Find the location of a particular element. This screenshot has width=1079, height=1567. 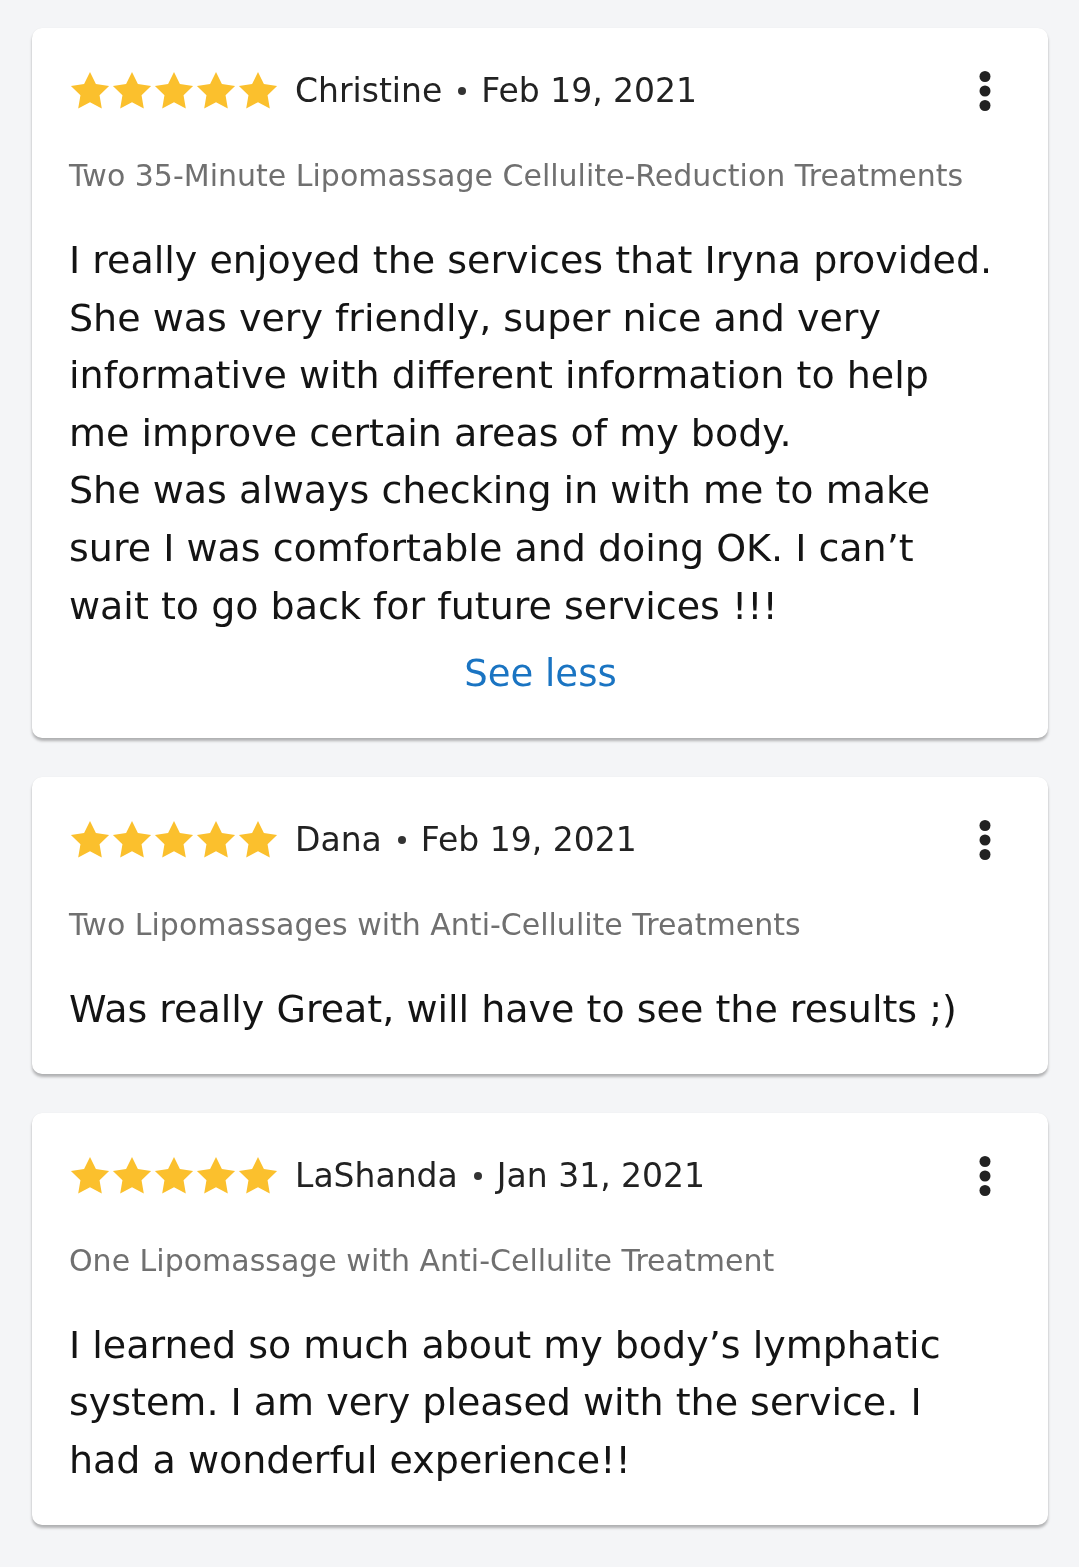

review-text: Was really Great, will have to see the results ;) is located at coordinates (513, 1010).